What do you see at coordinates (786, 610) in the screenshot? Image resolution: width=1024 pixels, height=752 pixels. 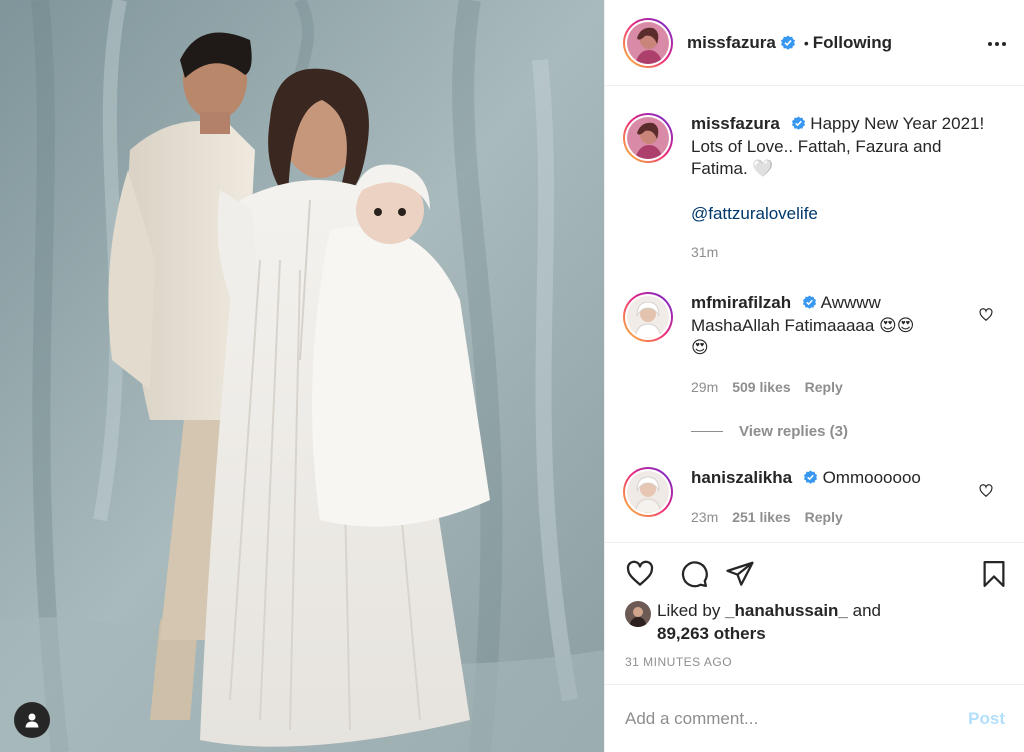 I see `liked-by-user: _hanahussain_` at bounding box center [786, 610].